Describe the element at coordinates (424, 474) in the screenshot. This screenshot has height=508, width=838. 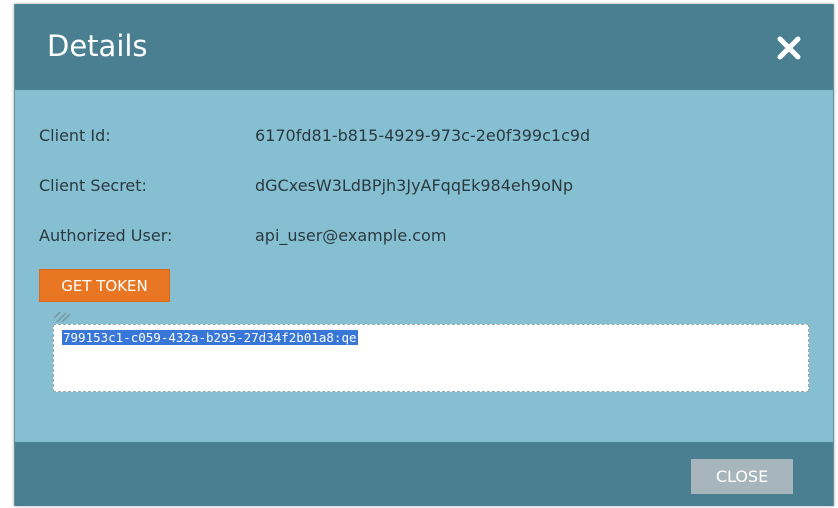
I see `dialog-footer: CLOSE` at that location.